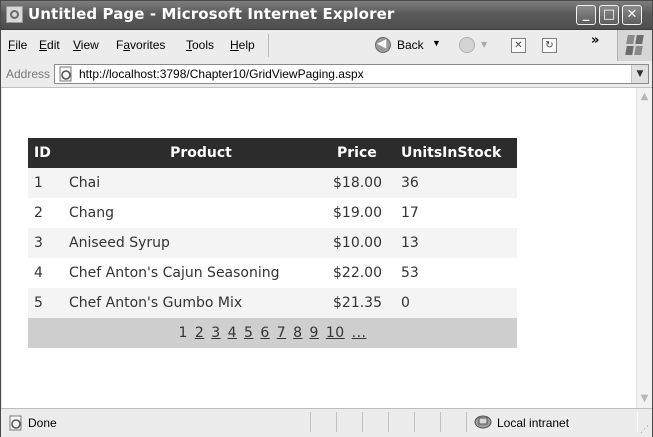 The width and height of the screenshot is (653, 437). I want to click on address-label: Address, so click(28, 74).